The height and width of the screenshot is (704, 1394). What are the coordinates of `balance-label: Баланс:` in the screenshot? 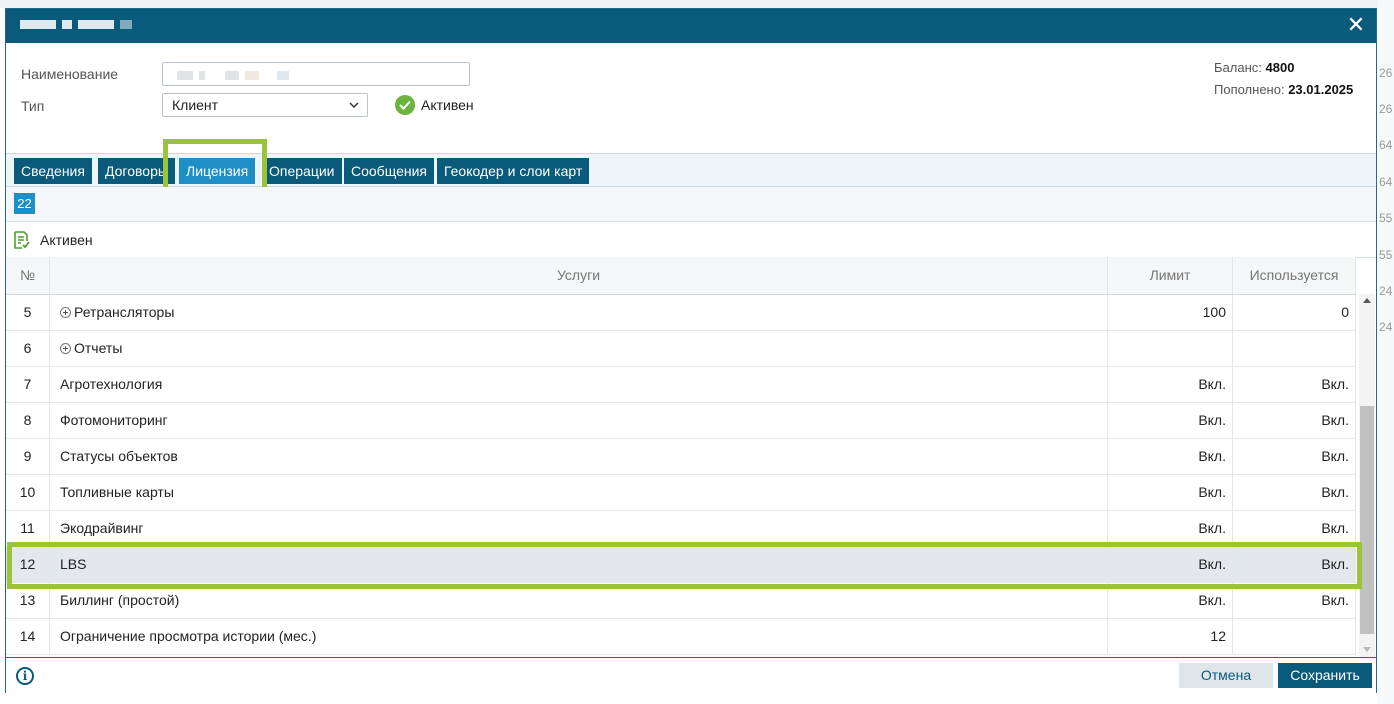 It's located at (1238, 67).